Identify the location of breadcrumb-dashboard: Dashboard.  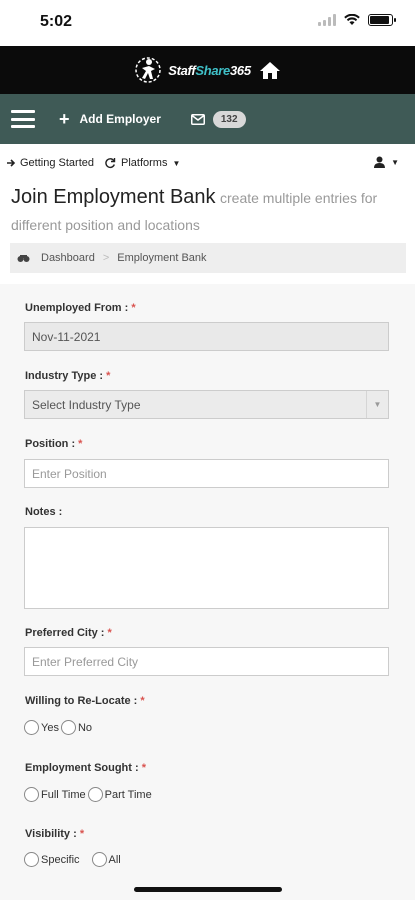
(68, 258).